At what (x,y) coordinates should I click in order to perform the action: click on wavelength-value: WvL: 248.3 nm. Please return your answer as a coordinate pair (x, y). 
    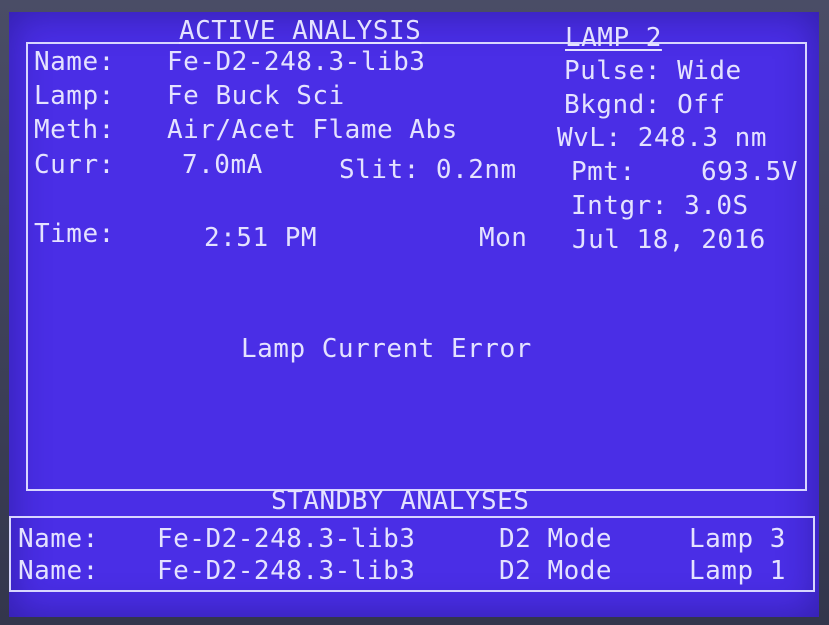
    Looking at the image, I should click on (662, 138).